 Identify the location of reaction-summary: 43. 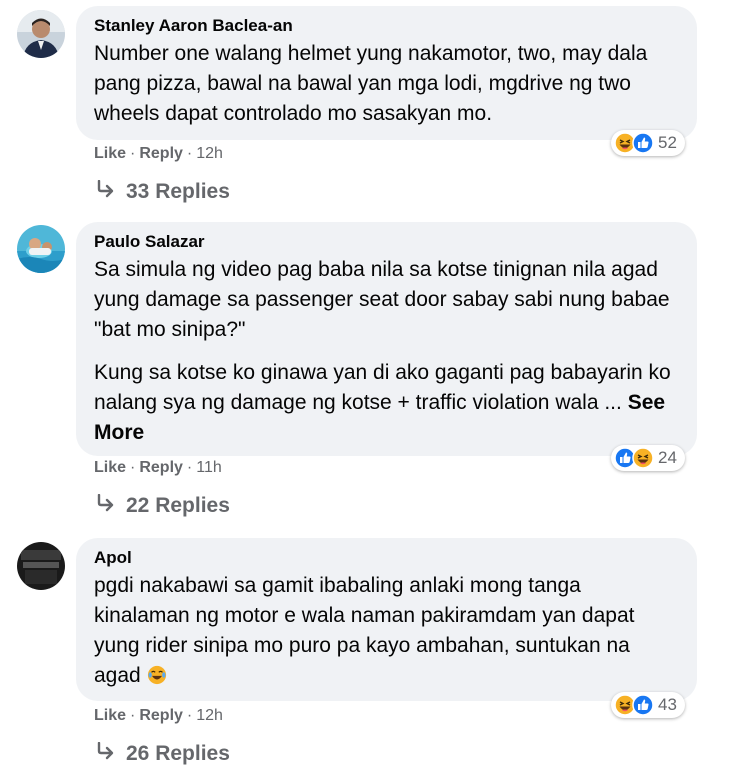
(648, 705).